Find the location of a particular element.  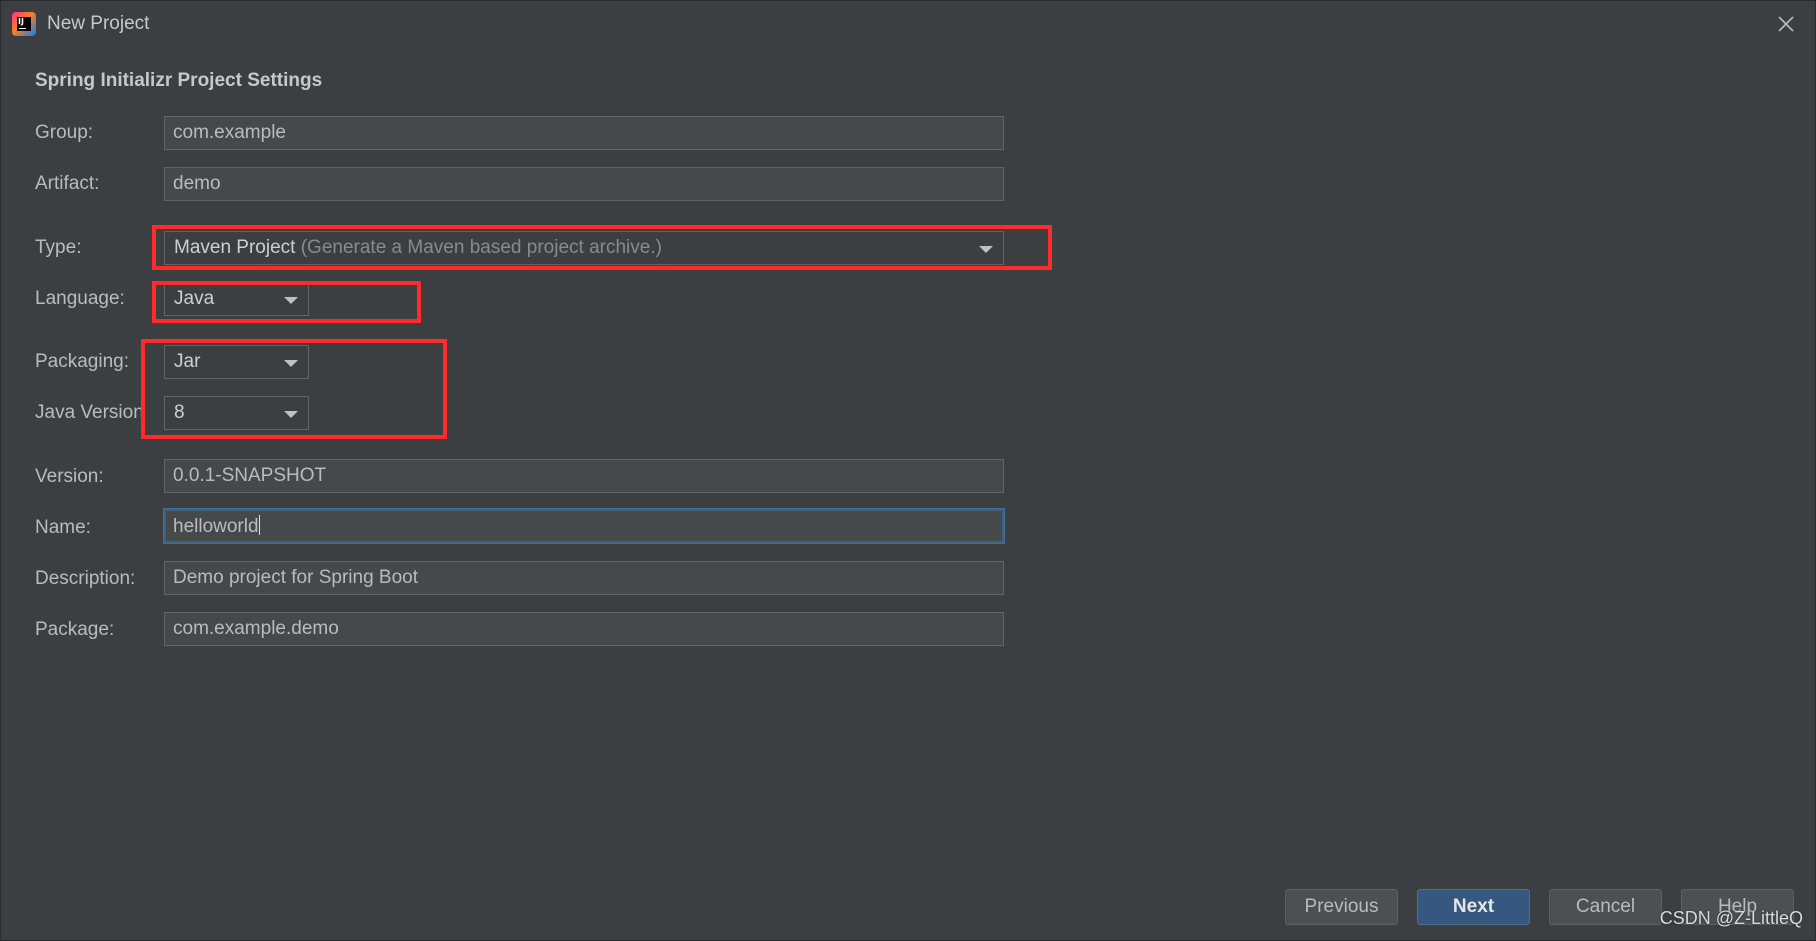

description-field: Demo project for Spring Boot is located at coordinates (584, 578).